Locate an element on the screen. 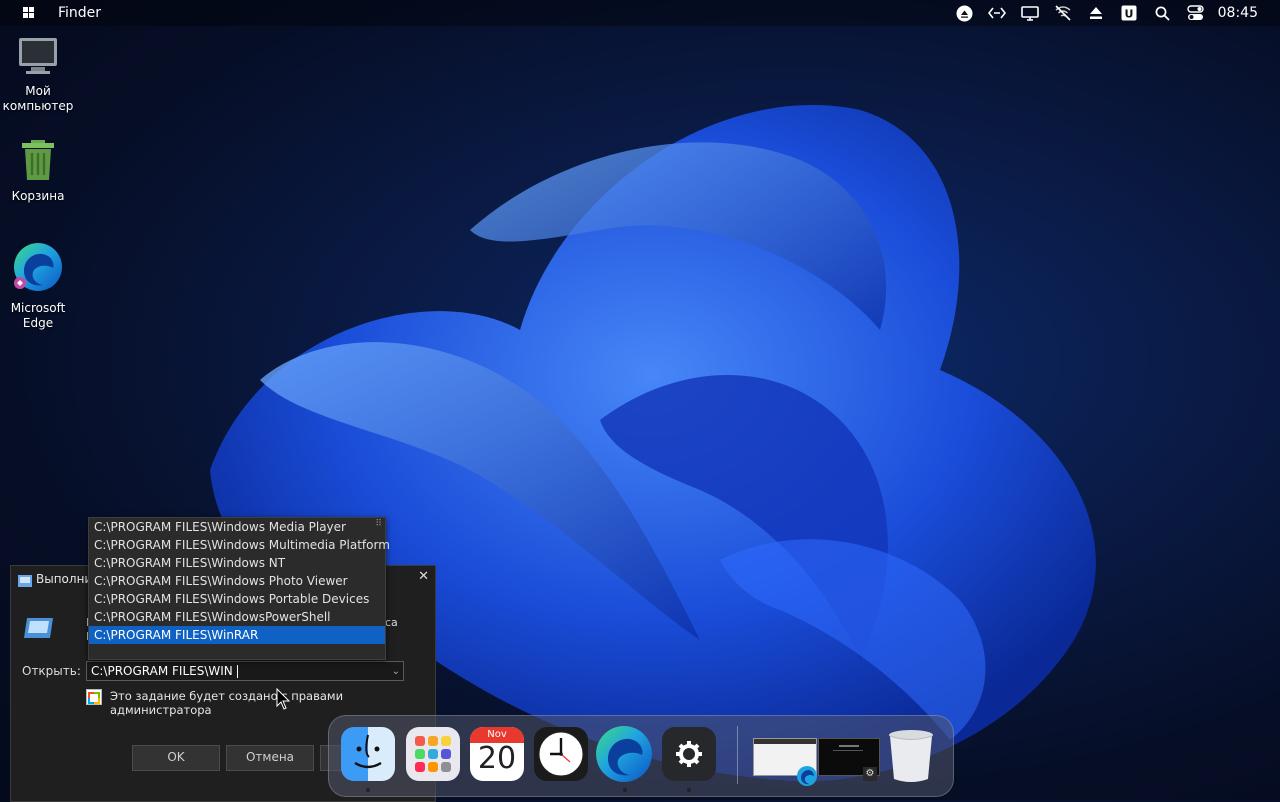 This screenshot has width=1280, height=802. run-command-input: C:\PROGRAM FILES\WIN ⌄ is located at coordinates (245, 671).